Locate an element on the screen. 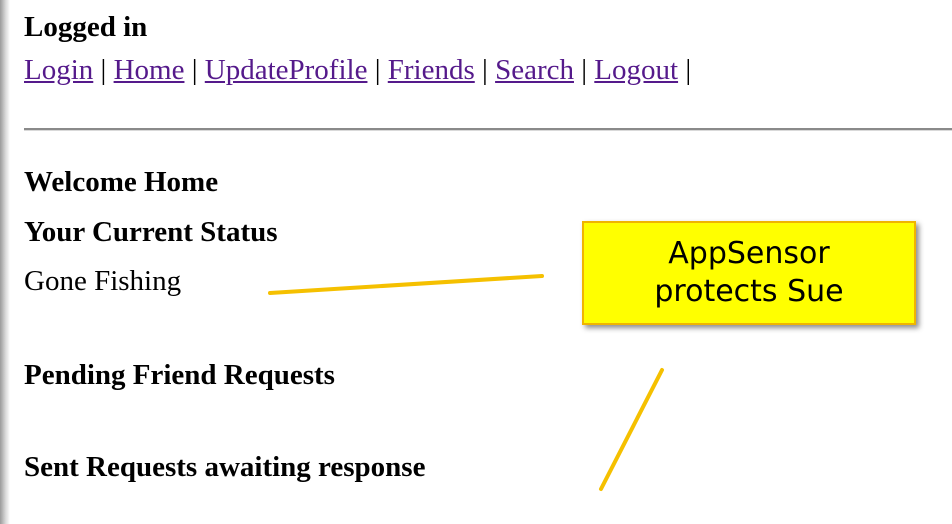 The image size is (952, 524). page-shadow is located at coordinates (5, 262).